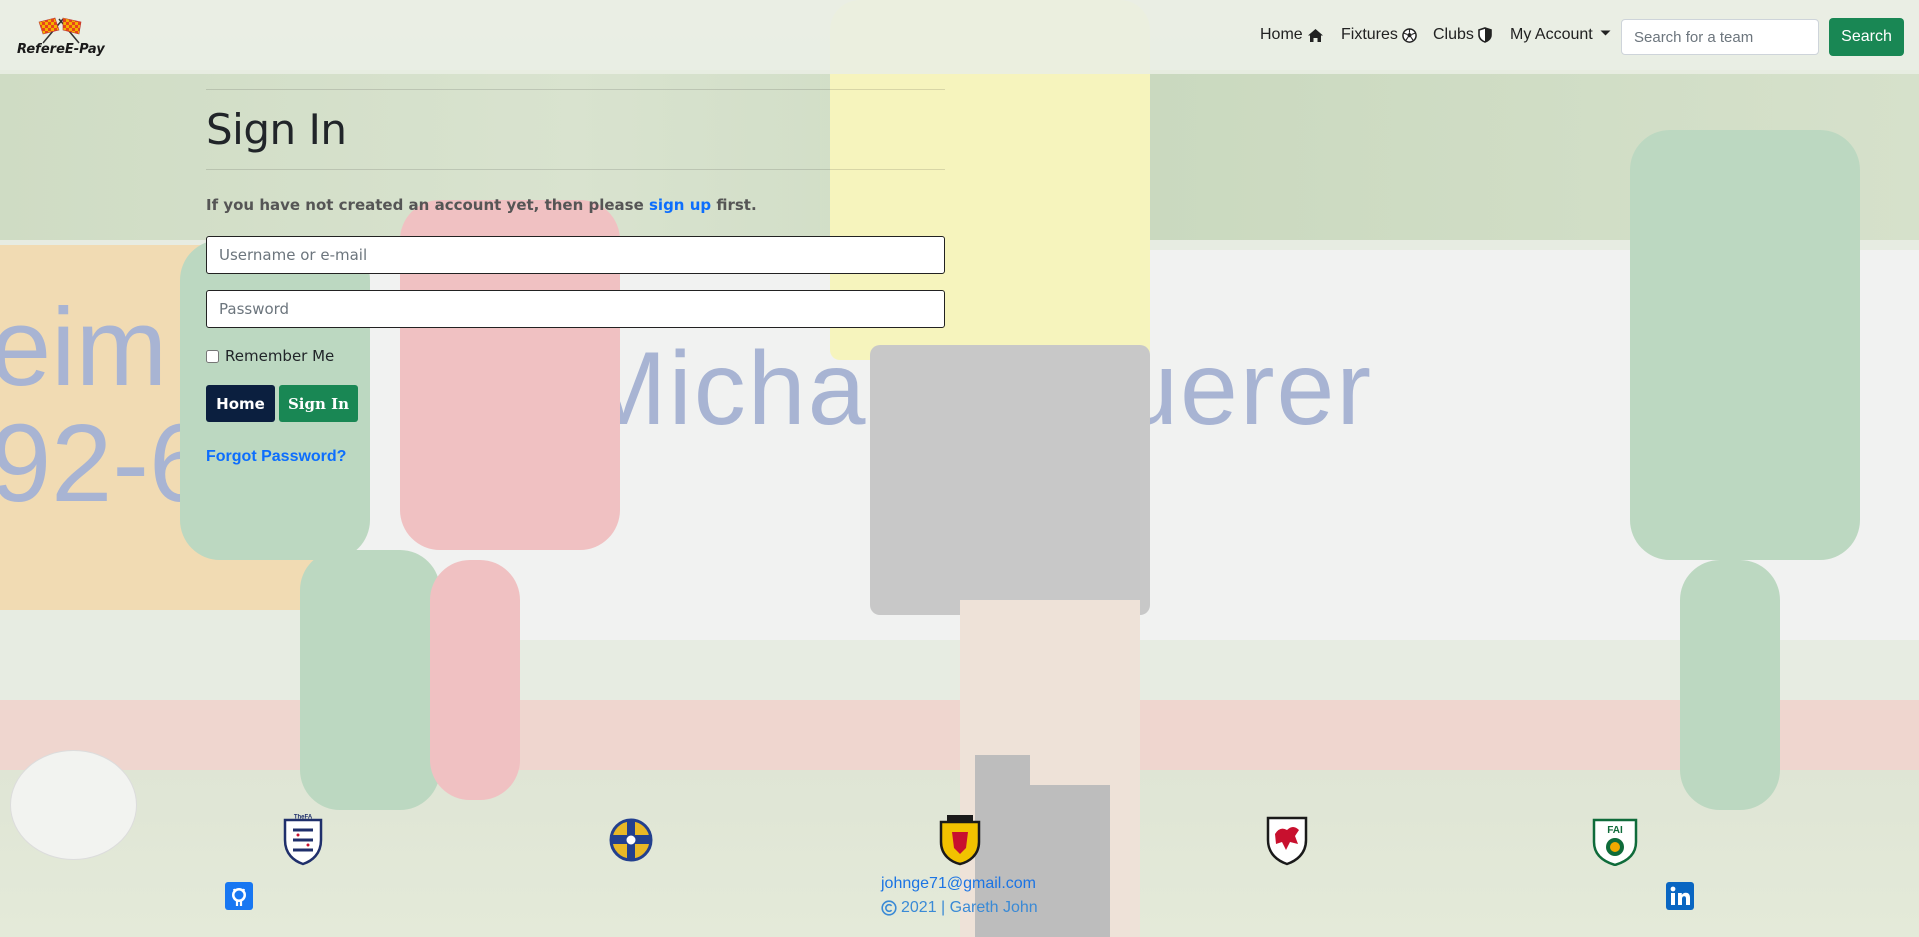 The width and height of the screenshot is (1919, 937). I want to click on brand-name: RefereE-Pay, so click(61, 49).